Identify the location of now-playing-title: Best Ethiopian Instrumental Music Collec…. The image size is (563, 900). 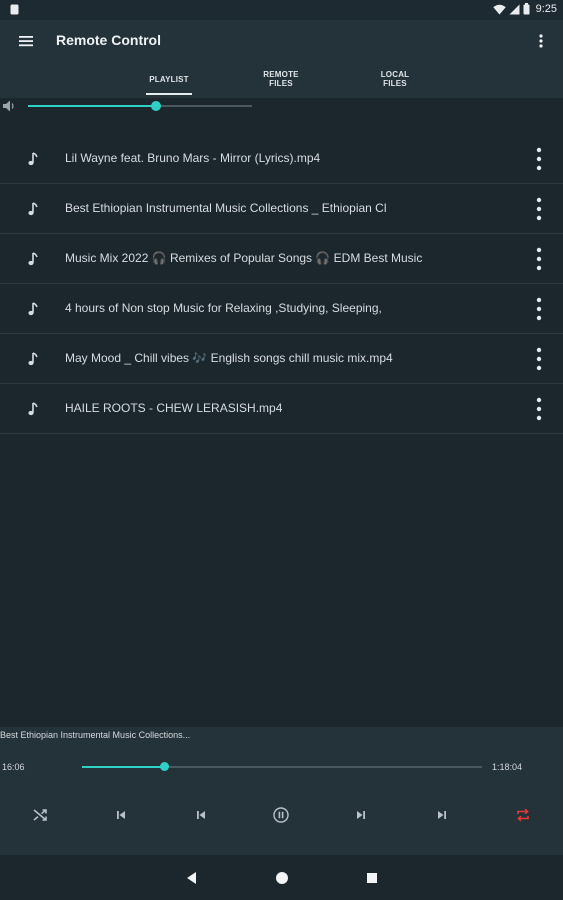
(95, 735).